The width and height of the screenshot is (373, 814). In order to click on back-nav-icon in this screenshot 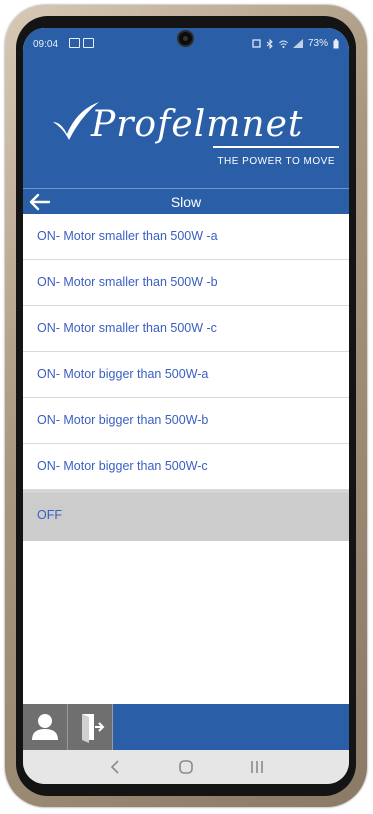, I will do `click(115, 767)`.